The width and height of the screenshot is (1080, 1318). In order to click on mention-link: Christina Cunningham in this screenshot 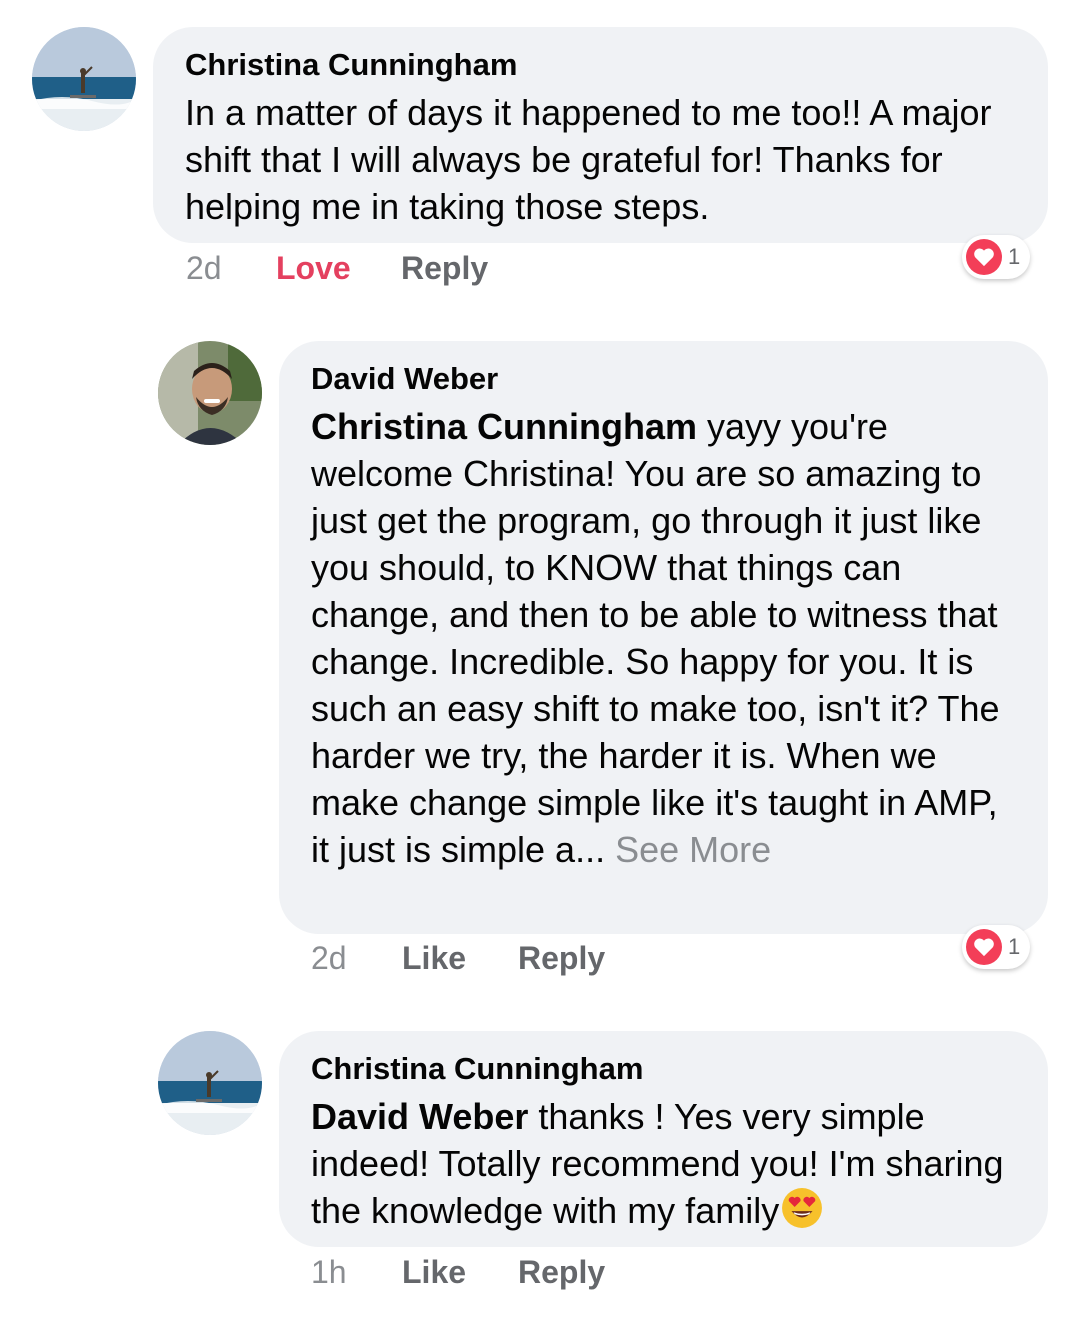, I will do `click(504, 426)`.